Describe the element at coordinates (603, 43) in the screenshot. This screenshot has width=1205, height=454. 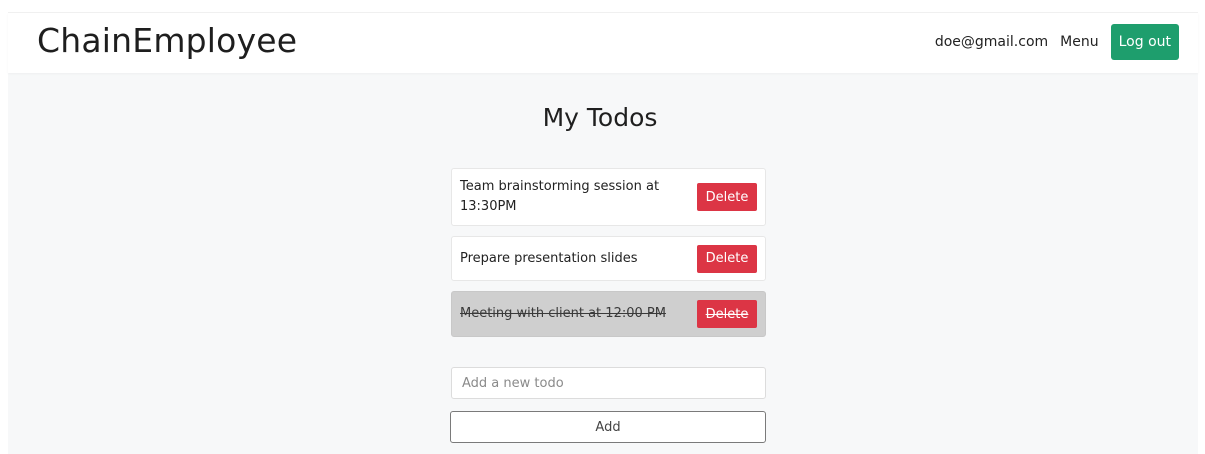
I see `navbar: ChainEmployee doe@gmail.com Menu Log out` at that location.